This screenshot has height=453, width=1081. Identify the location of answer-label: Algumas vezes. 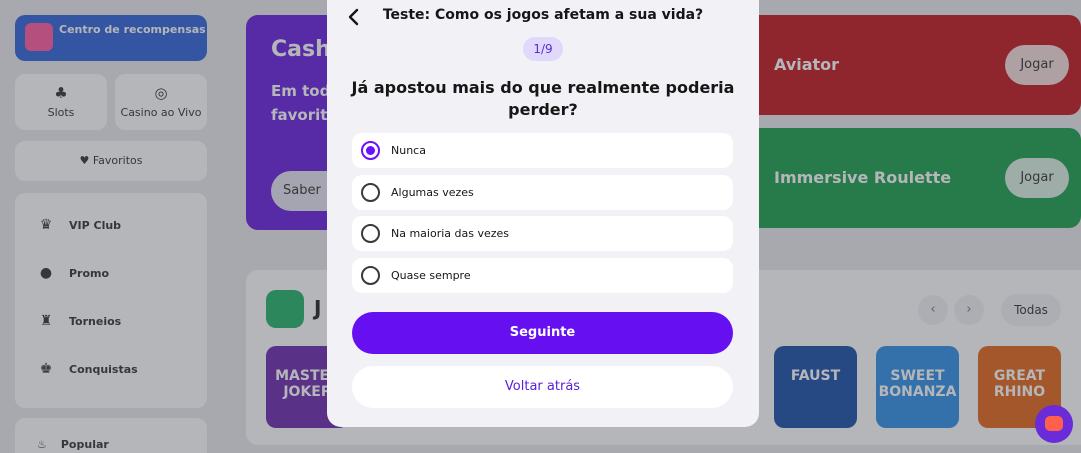
(432, 192).